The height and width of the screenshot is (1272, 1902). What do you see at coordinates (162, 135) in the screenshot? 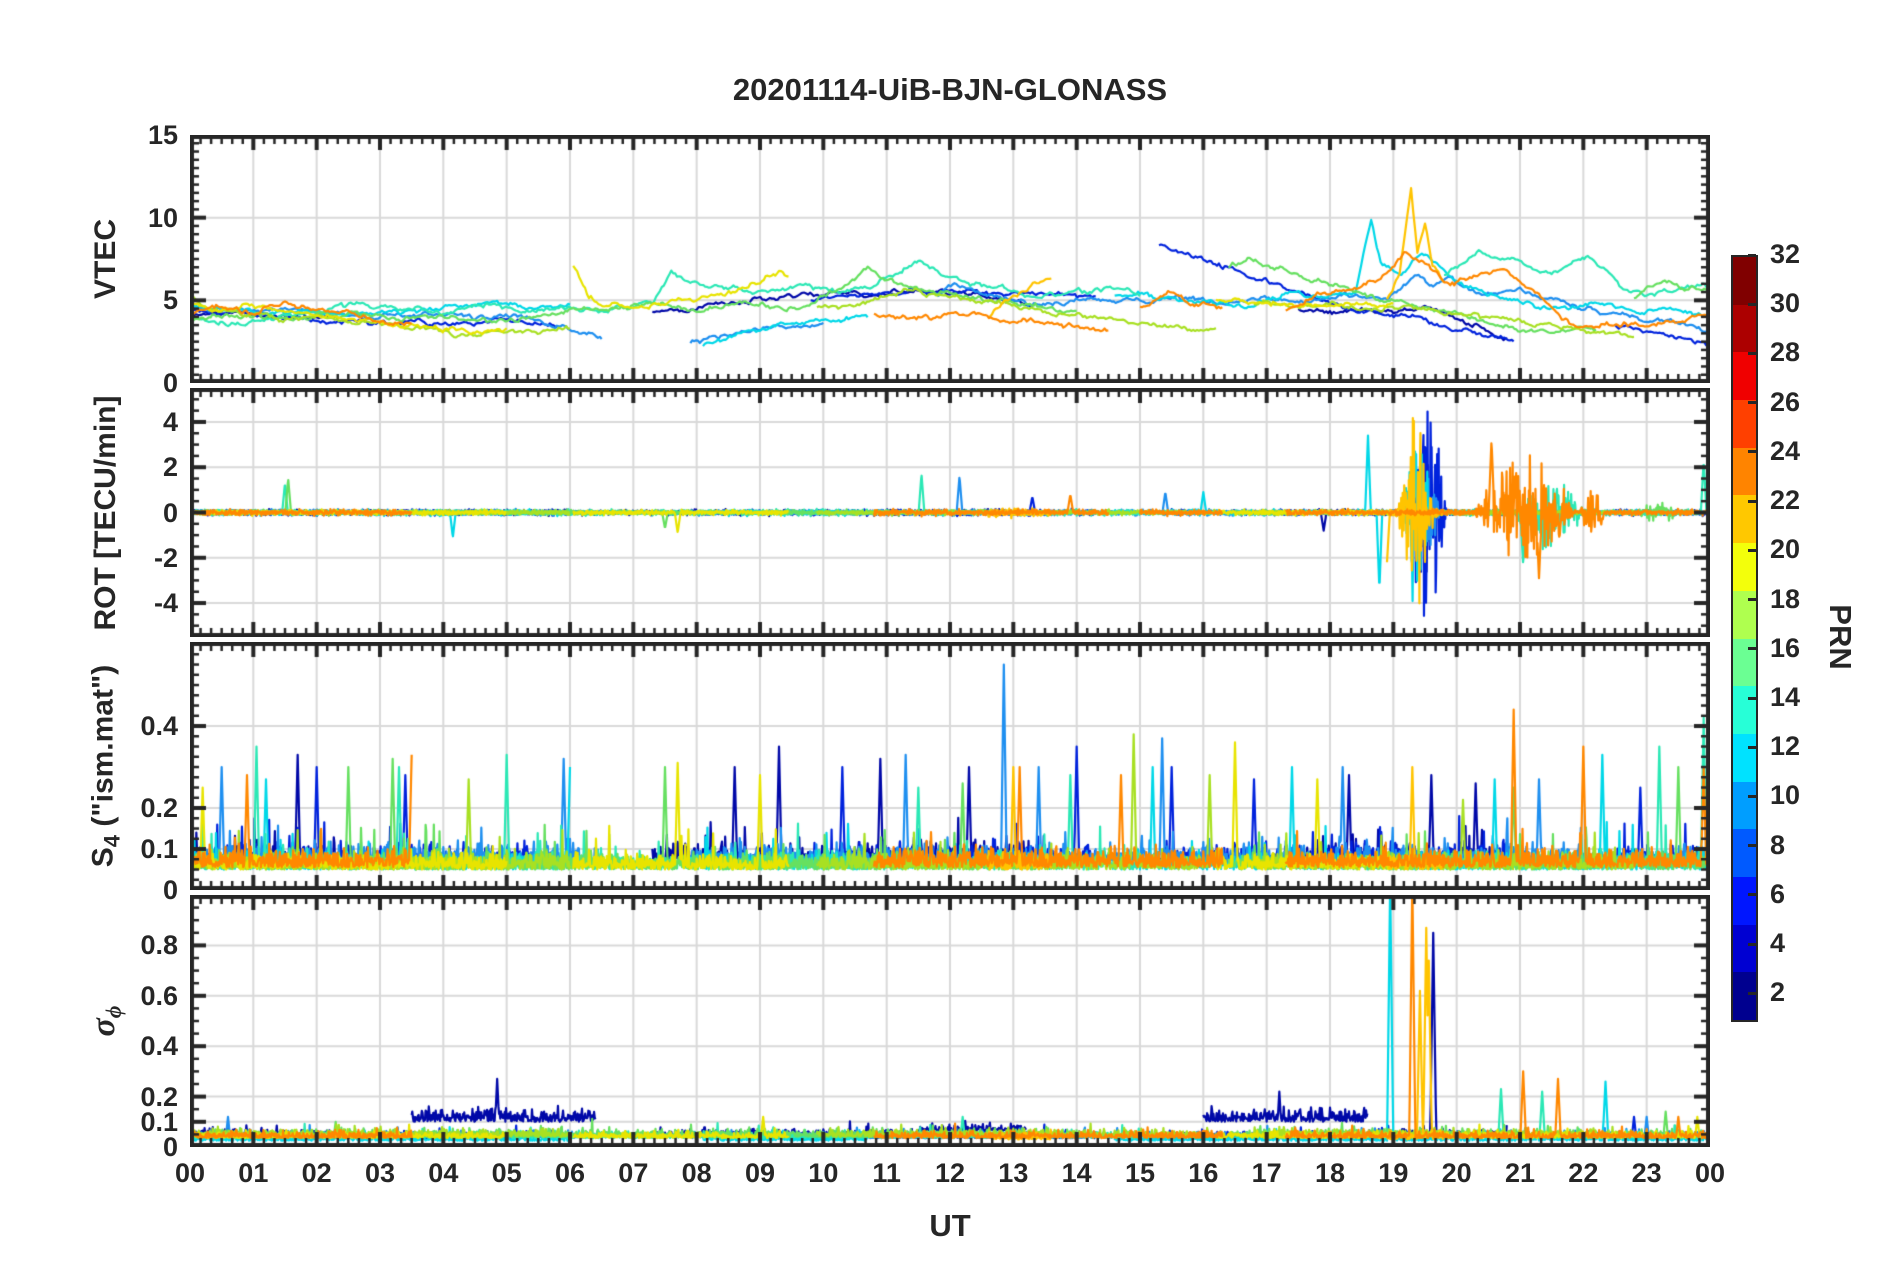
I see `y-tick-label-vtec-15: 15` at bounding box center [162, 135].